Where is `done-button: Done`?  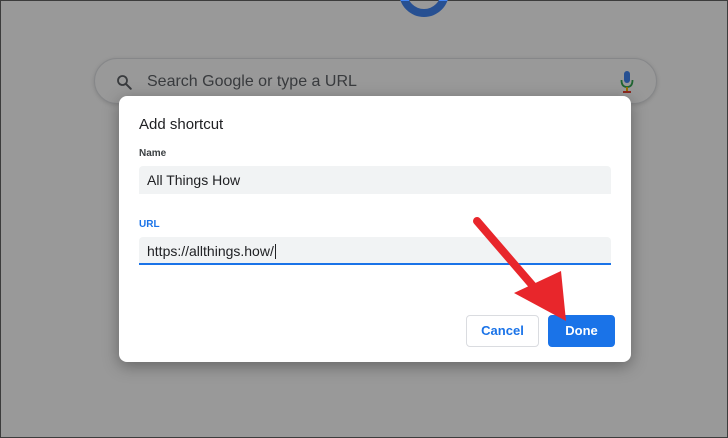 done-button: Done is located at coordinates (581, 331).